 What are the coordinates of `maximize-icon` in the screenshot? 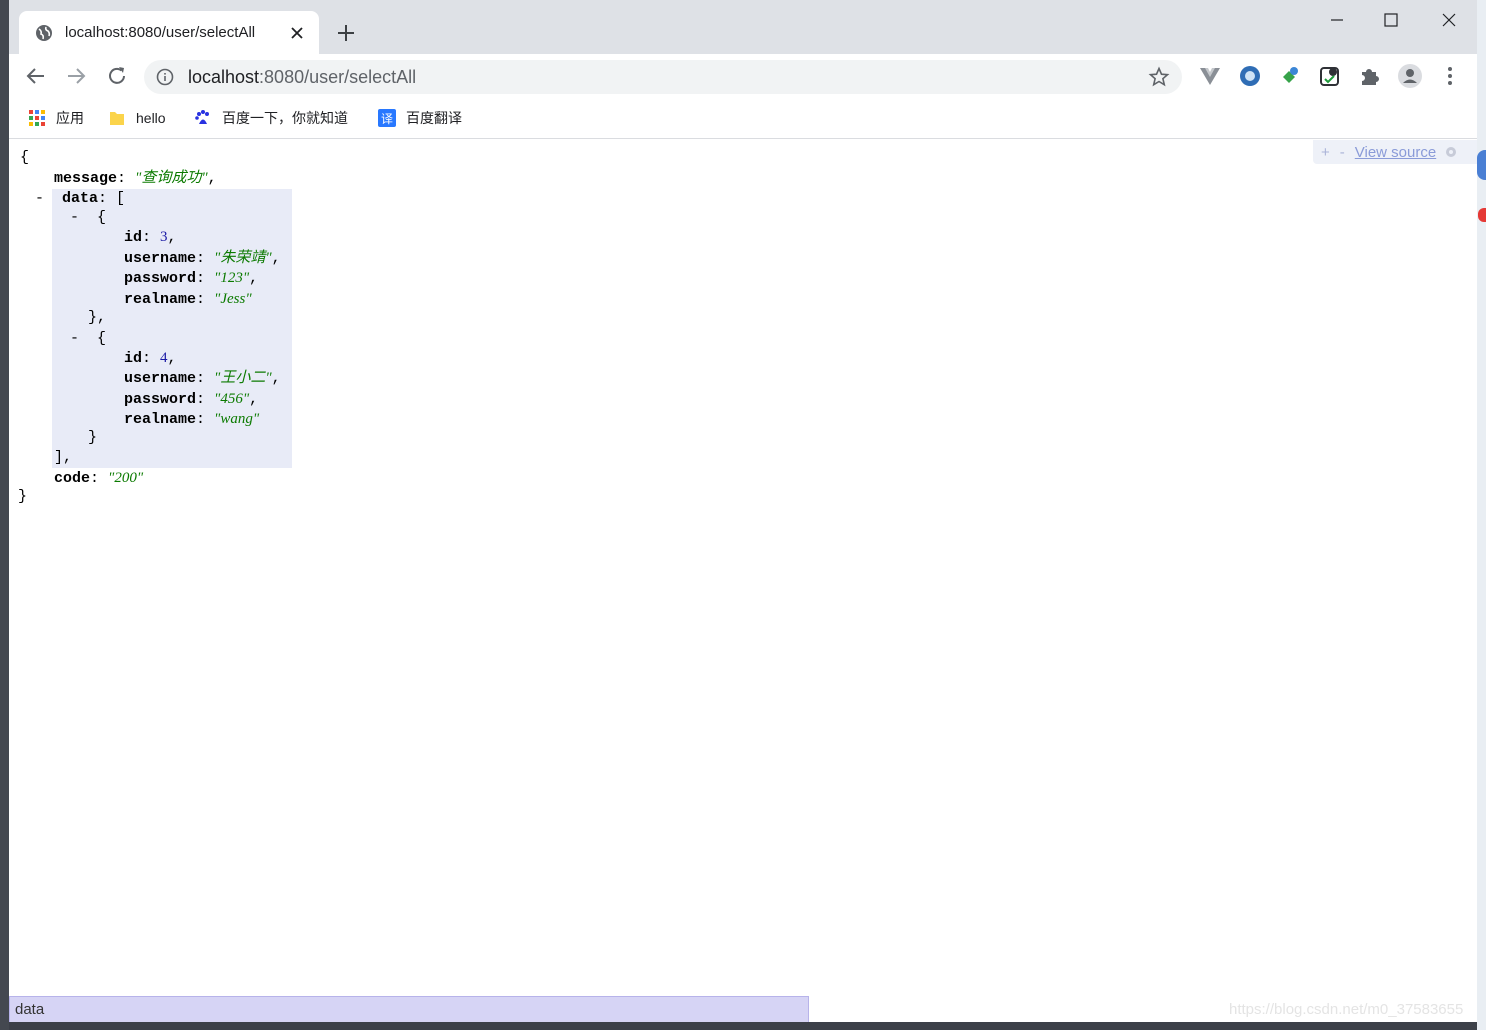 It's located at (1391, 20).